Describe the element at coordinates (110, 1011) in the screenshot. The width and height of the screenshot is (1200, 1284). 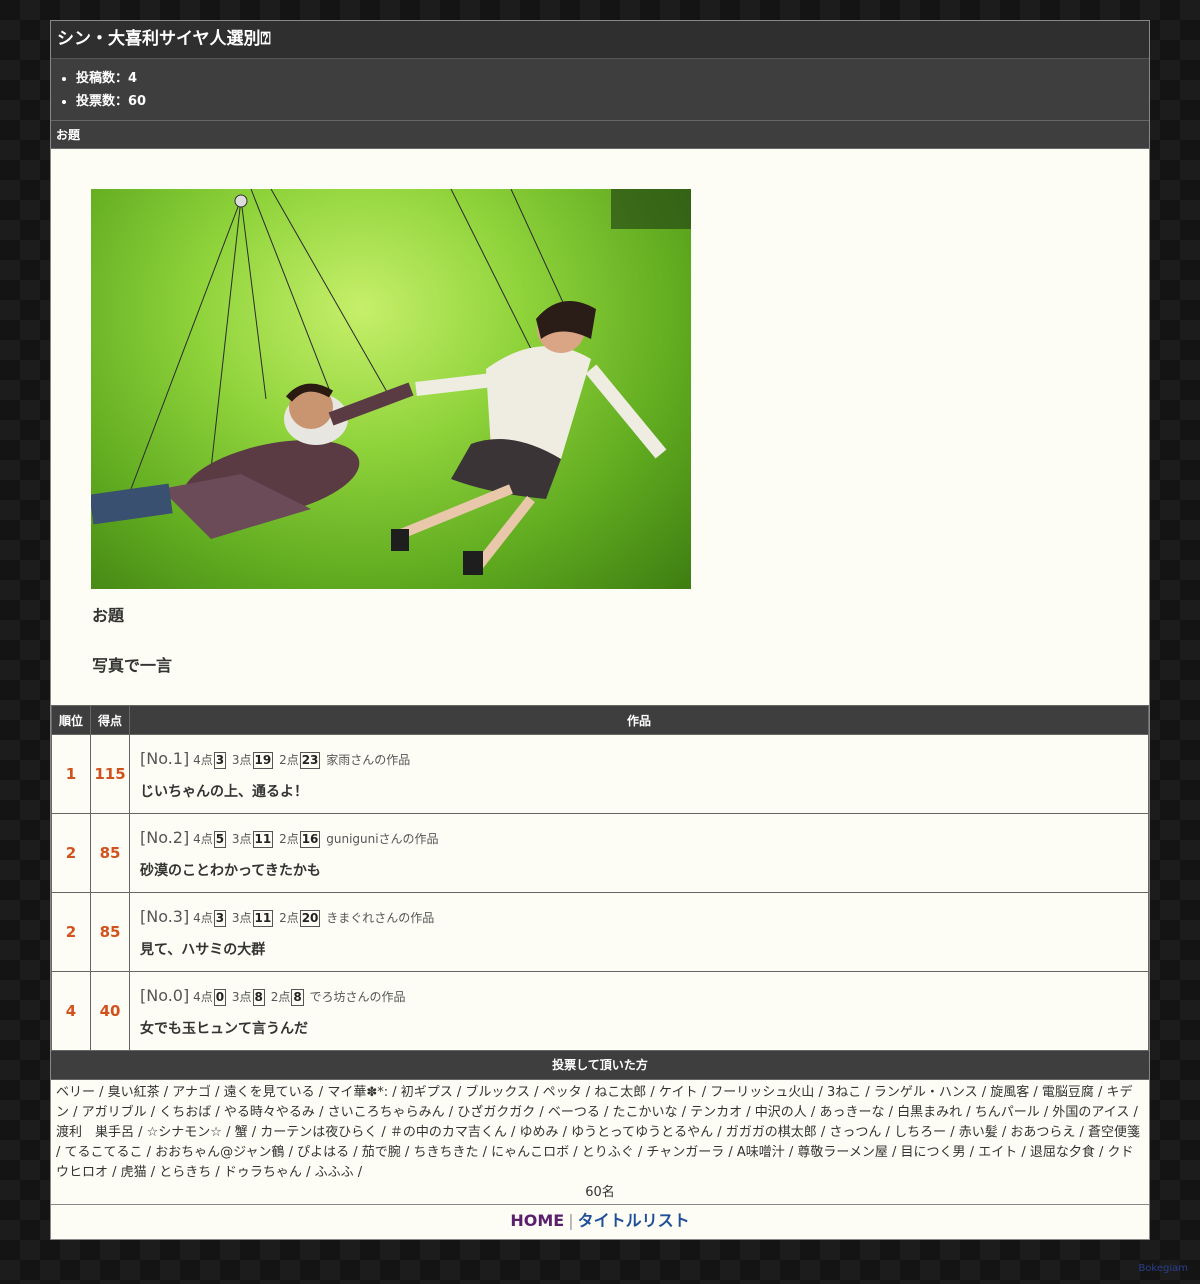
I see `score-cell: 40` at that location.